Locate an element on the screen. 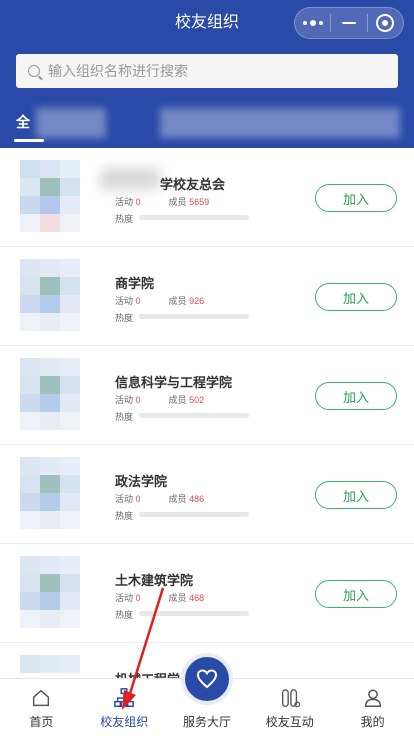 The width and height of the screenshot is (414, 736). service-hall-button is located at coordinates (206, 679).